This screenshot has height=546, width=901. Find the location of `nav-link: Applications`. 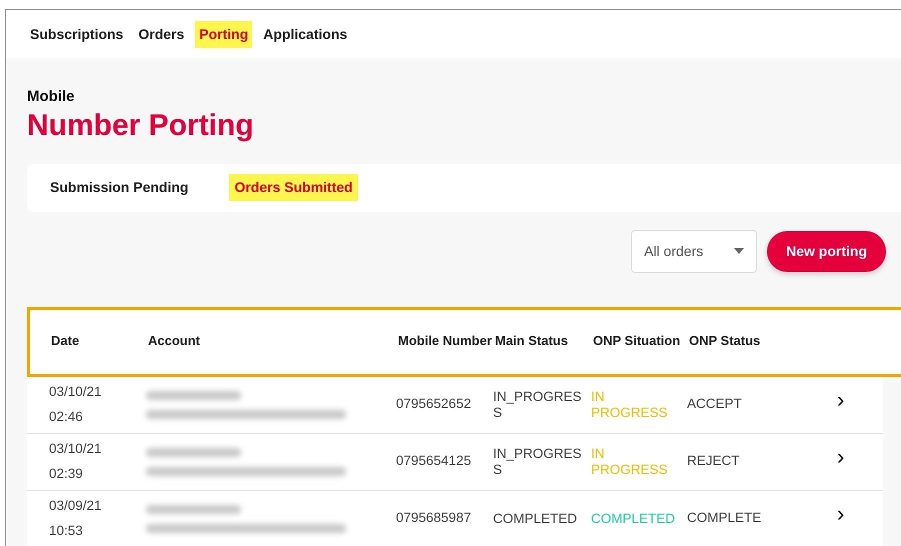

nav-link: Applications is located at coordinates (305, 34).